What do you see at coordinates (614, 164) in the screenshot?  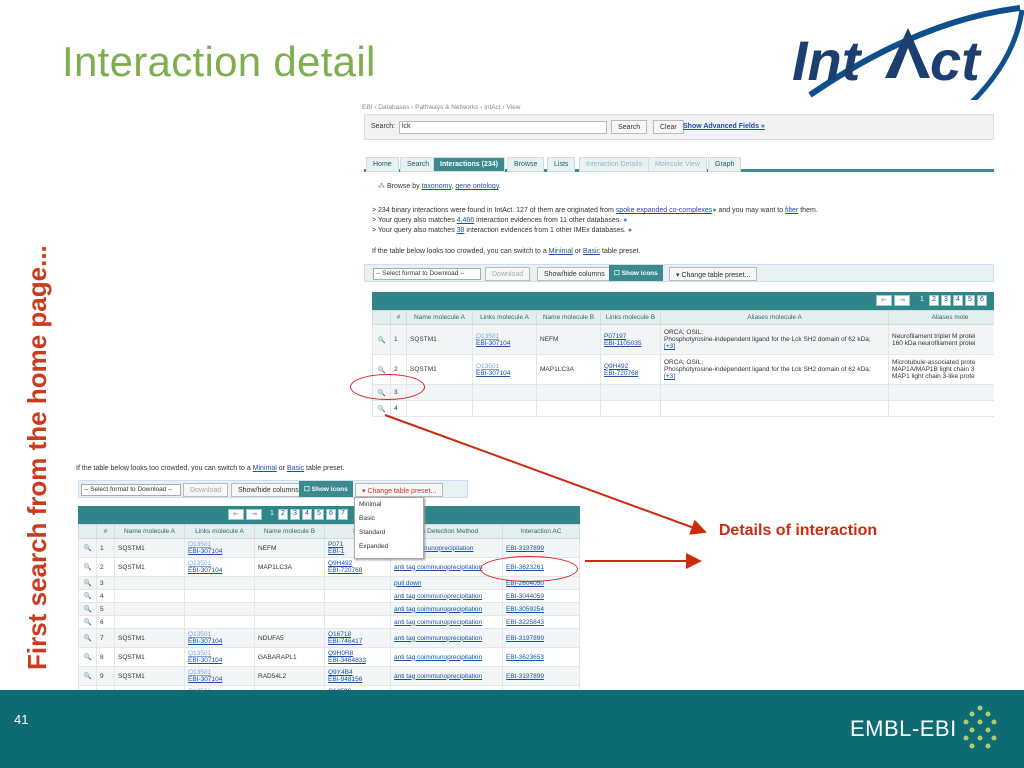 I see `tab-interaction-details: Interaction Details` at bounding box center [614, 164].